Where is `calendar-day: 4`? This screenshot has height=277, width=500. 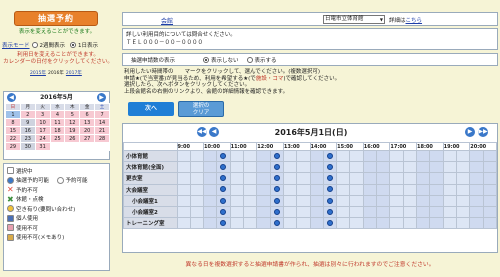
calendar-day: 4 is located at coordinates (57, 114).